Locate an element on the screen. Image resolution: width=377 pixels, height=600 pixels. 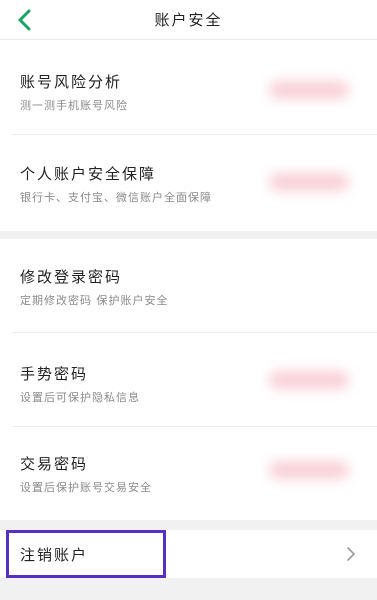
item-subtitle: 设置后保护账号交易安全 is located at coordinates (86, 487).